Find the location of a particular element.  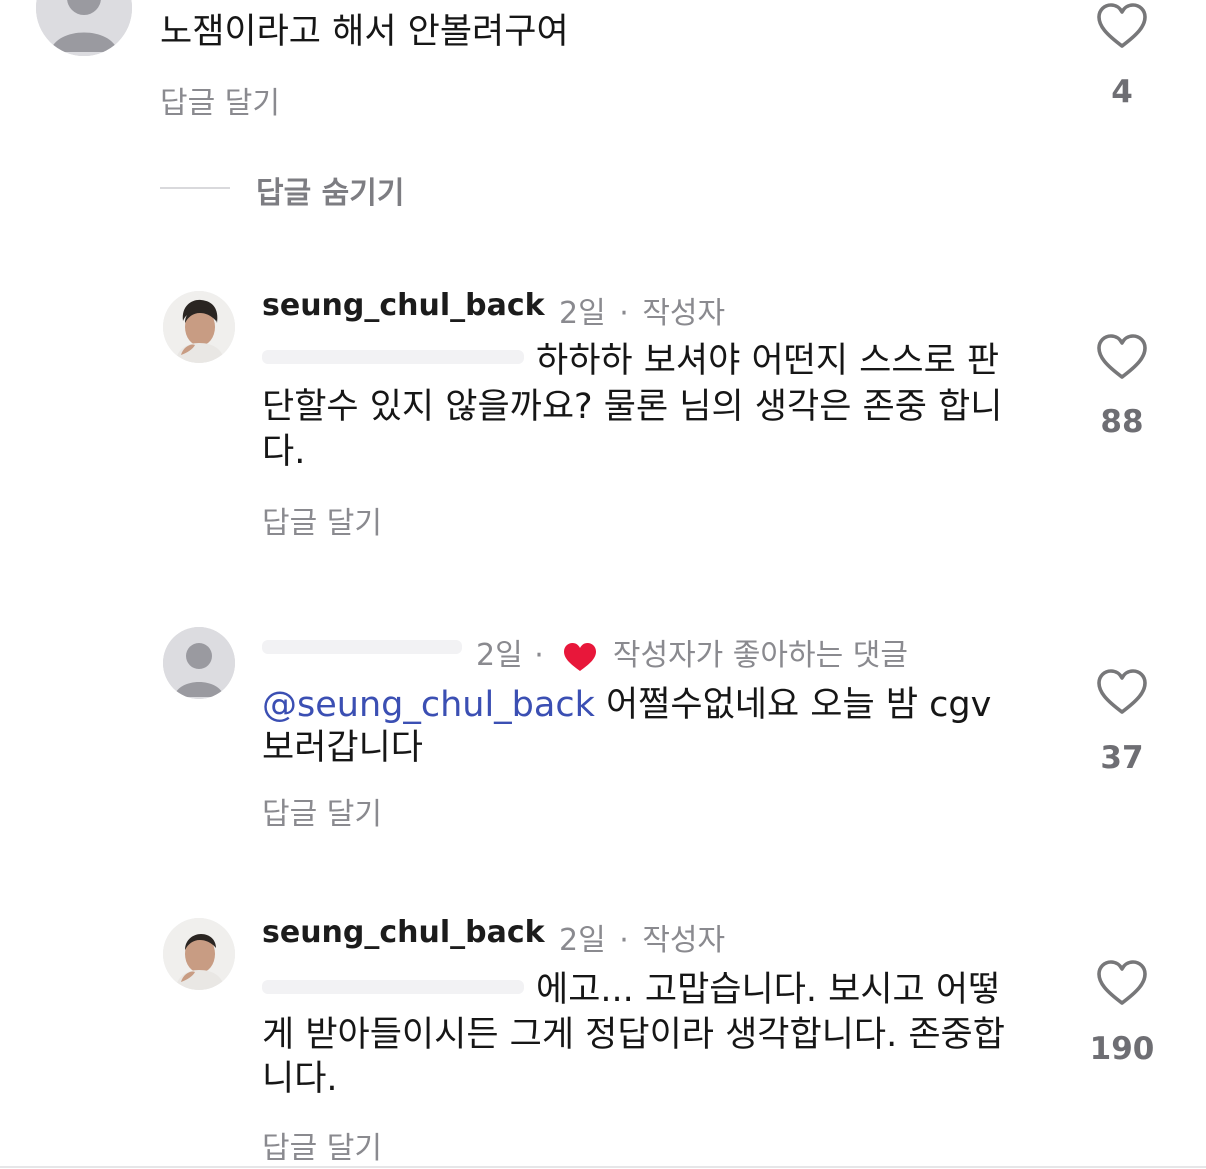

comment-text-line: 게 받아들이시든 그게 정답이라 생각합니다. 존중합 is located at coordinates (633, 1035).